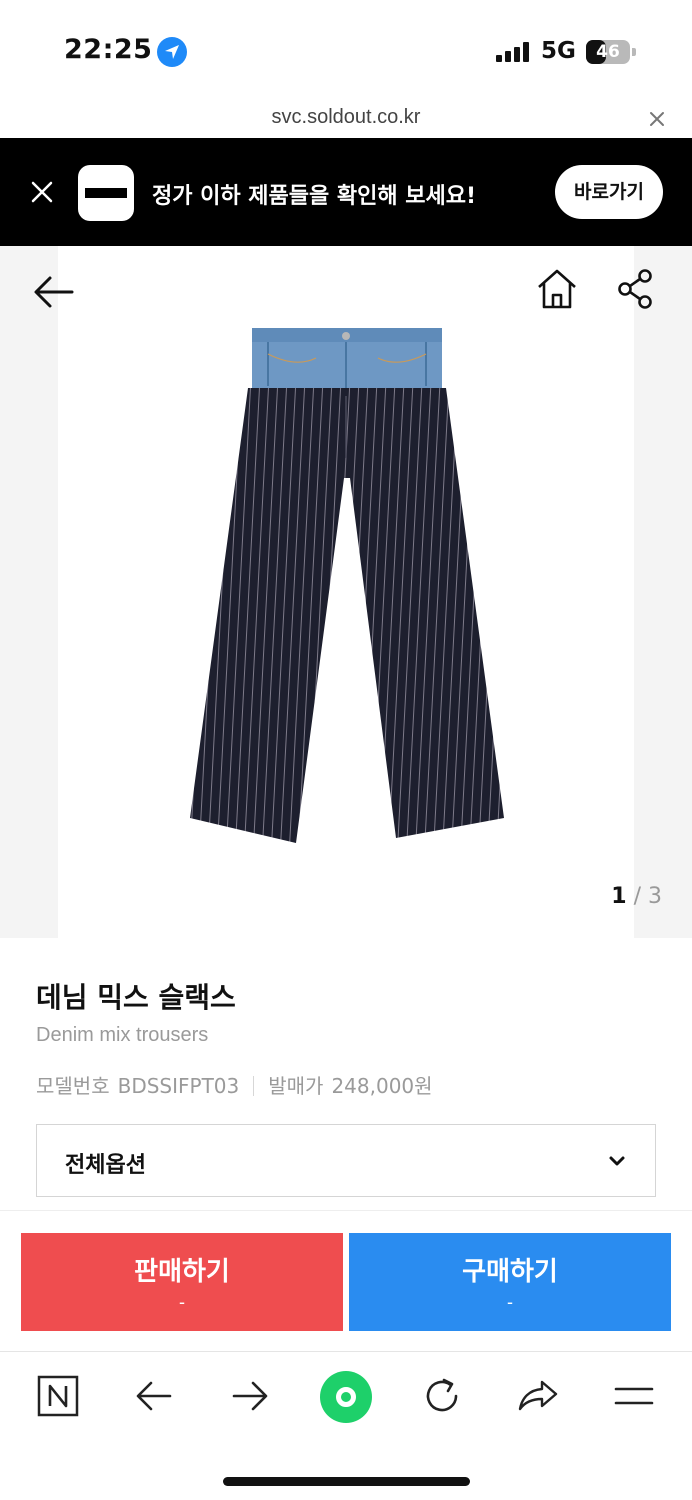  Describe the element at coordinates (510, 1272) in the screenshot. I see `buy-button-label: 구매하기` at that location.